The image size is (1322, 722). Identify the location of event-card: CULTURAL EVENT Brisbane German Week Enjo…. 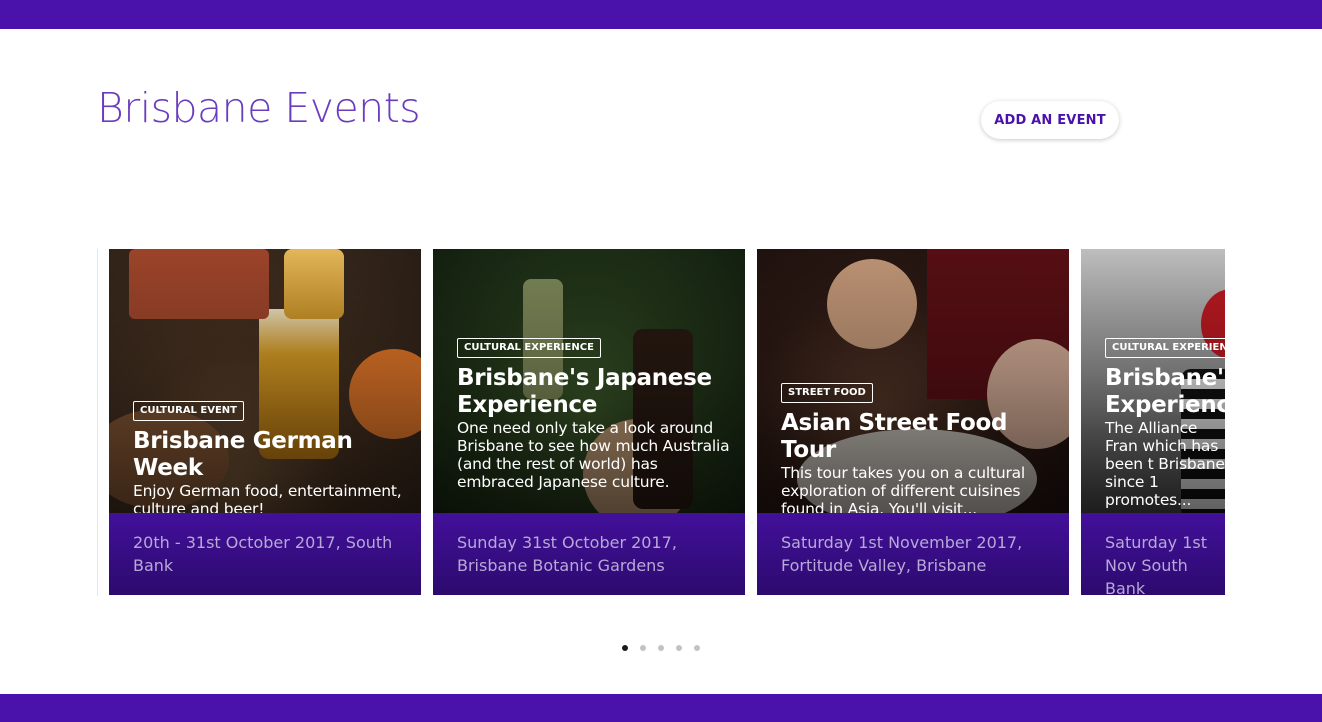
(265, 422).